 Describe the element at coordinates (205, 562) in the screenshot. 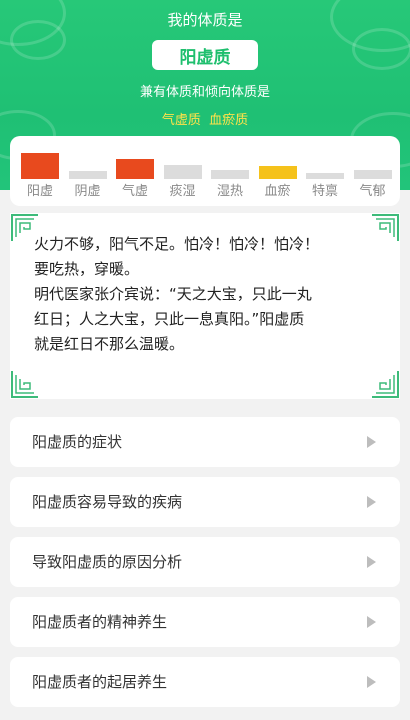

I see `menu-item-causes: 导致阳虚质的原因分析` at that location.